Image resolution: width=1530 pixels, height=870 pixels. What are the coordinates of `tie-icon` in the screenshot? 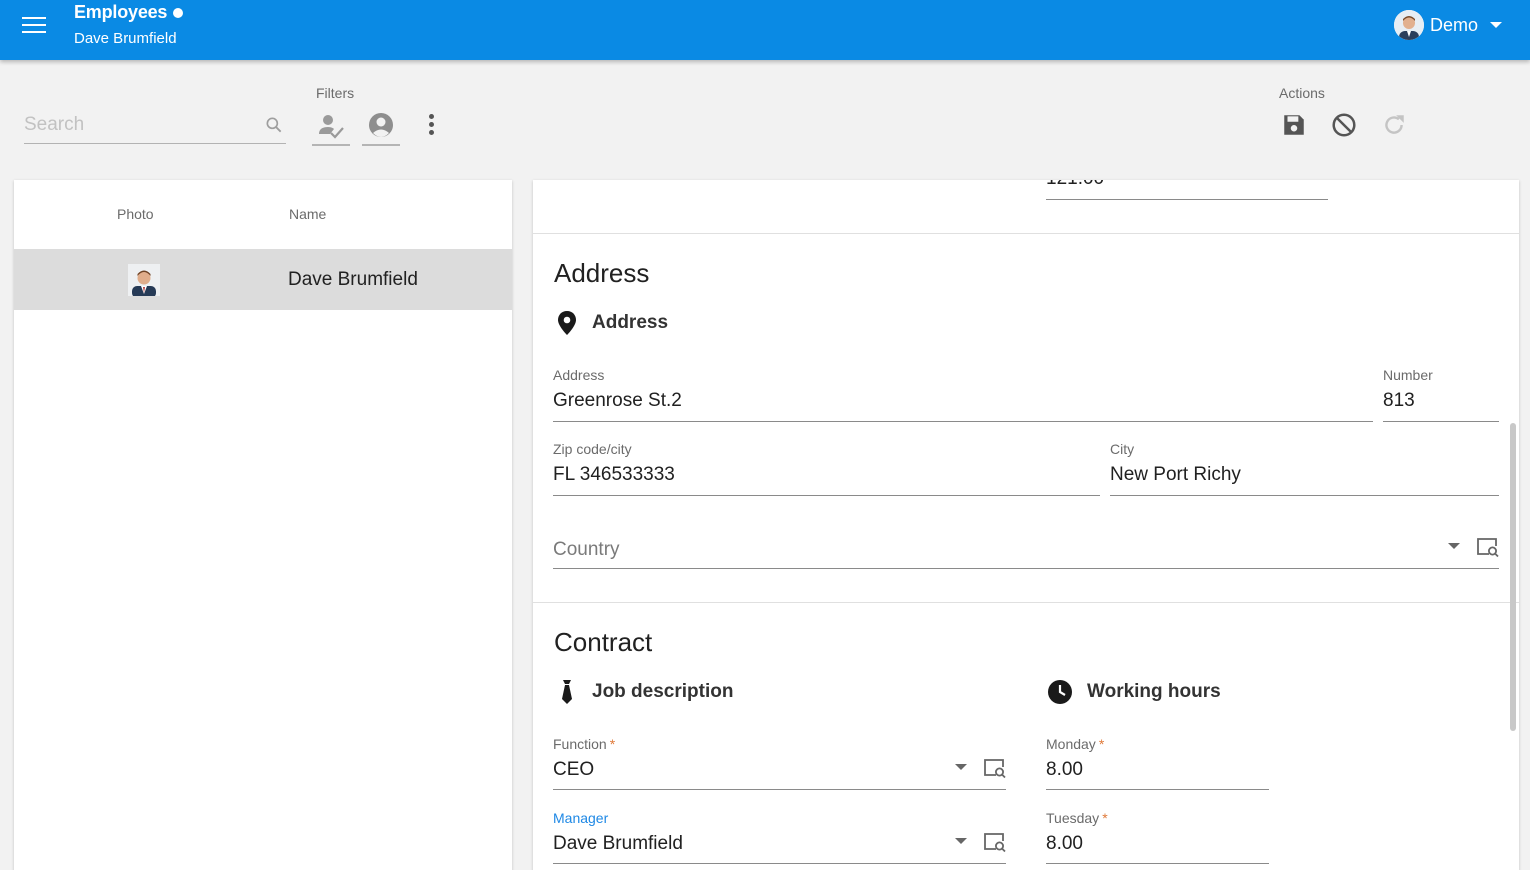 It's located at (567, 692).